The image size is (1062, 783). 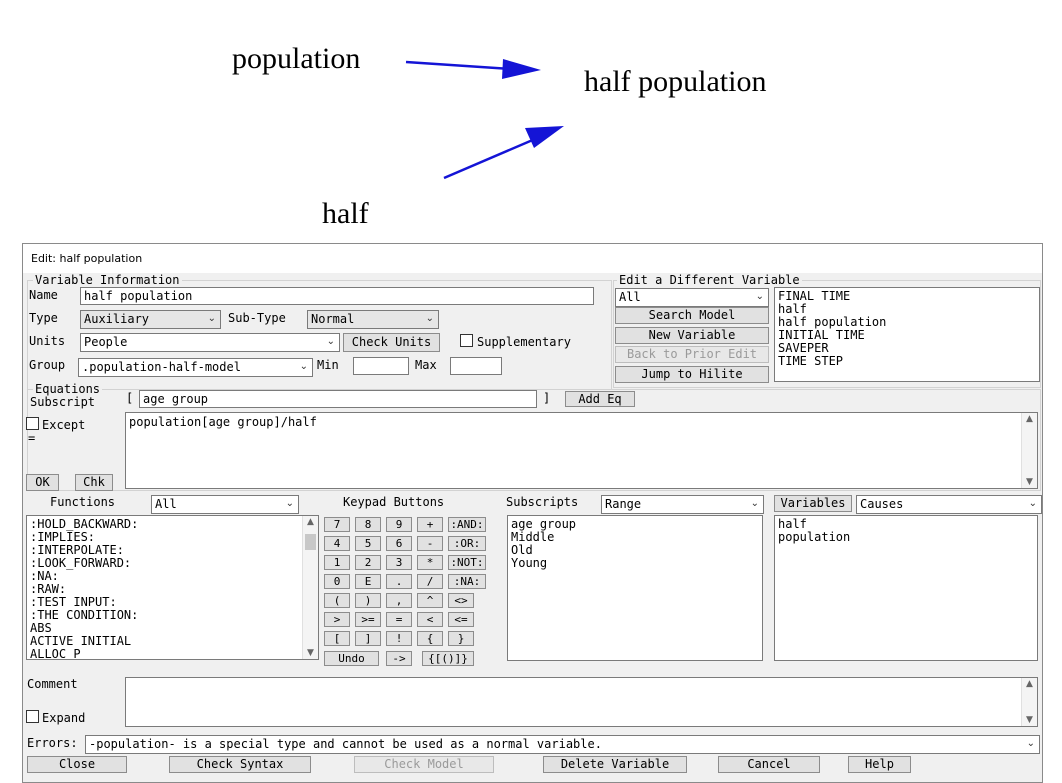 What do you see at coordinates (337, 296) in the screenshot?
I see `name-field: half population` at bounding box center [337, 296].